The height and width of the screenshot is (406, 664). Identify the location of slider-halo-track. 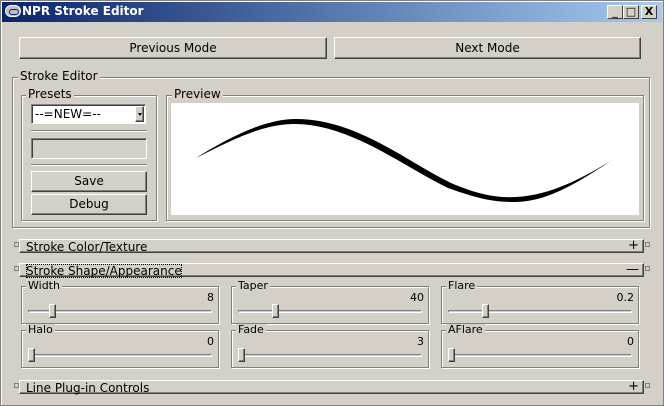
(120, 355).